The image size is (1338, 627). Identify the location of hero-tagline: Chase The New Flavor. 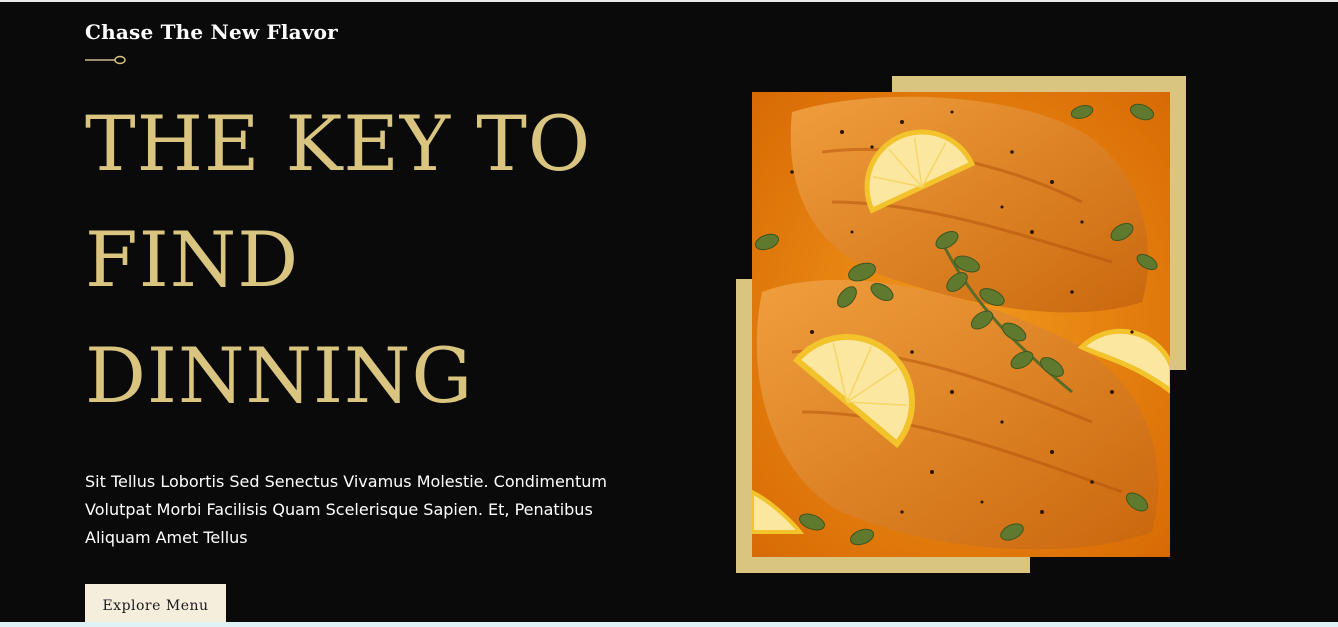
(211, 32).